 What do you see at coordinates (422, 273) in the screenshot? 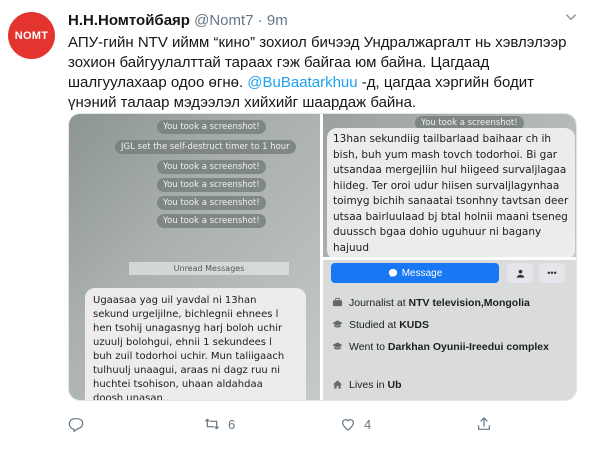
I see `message-button-label: Message` at bounding box center [422, 273].